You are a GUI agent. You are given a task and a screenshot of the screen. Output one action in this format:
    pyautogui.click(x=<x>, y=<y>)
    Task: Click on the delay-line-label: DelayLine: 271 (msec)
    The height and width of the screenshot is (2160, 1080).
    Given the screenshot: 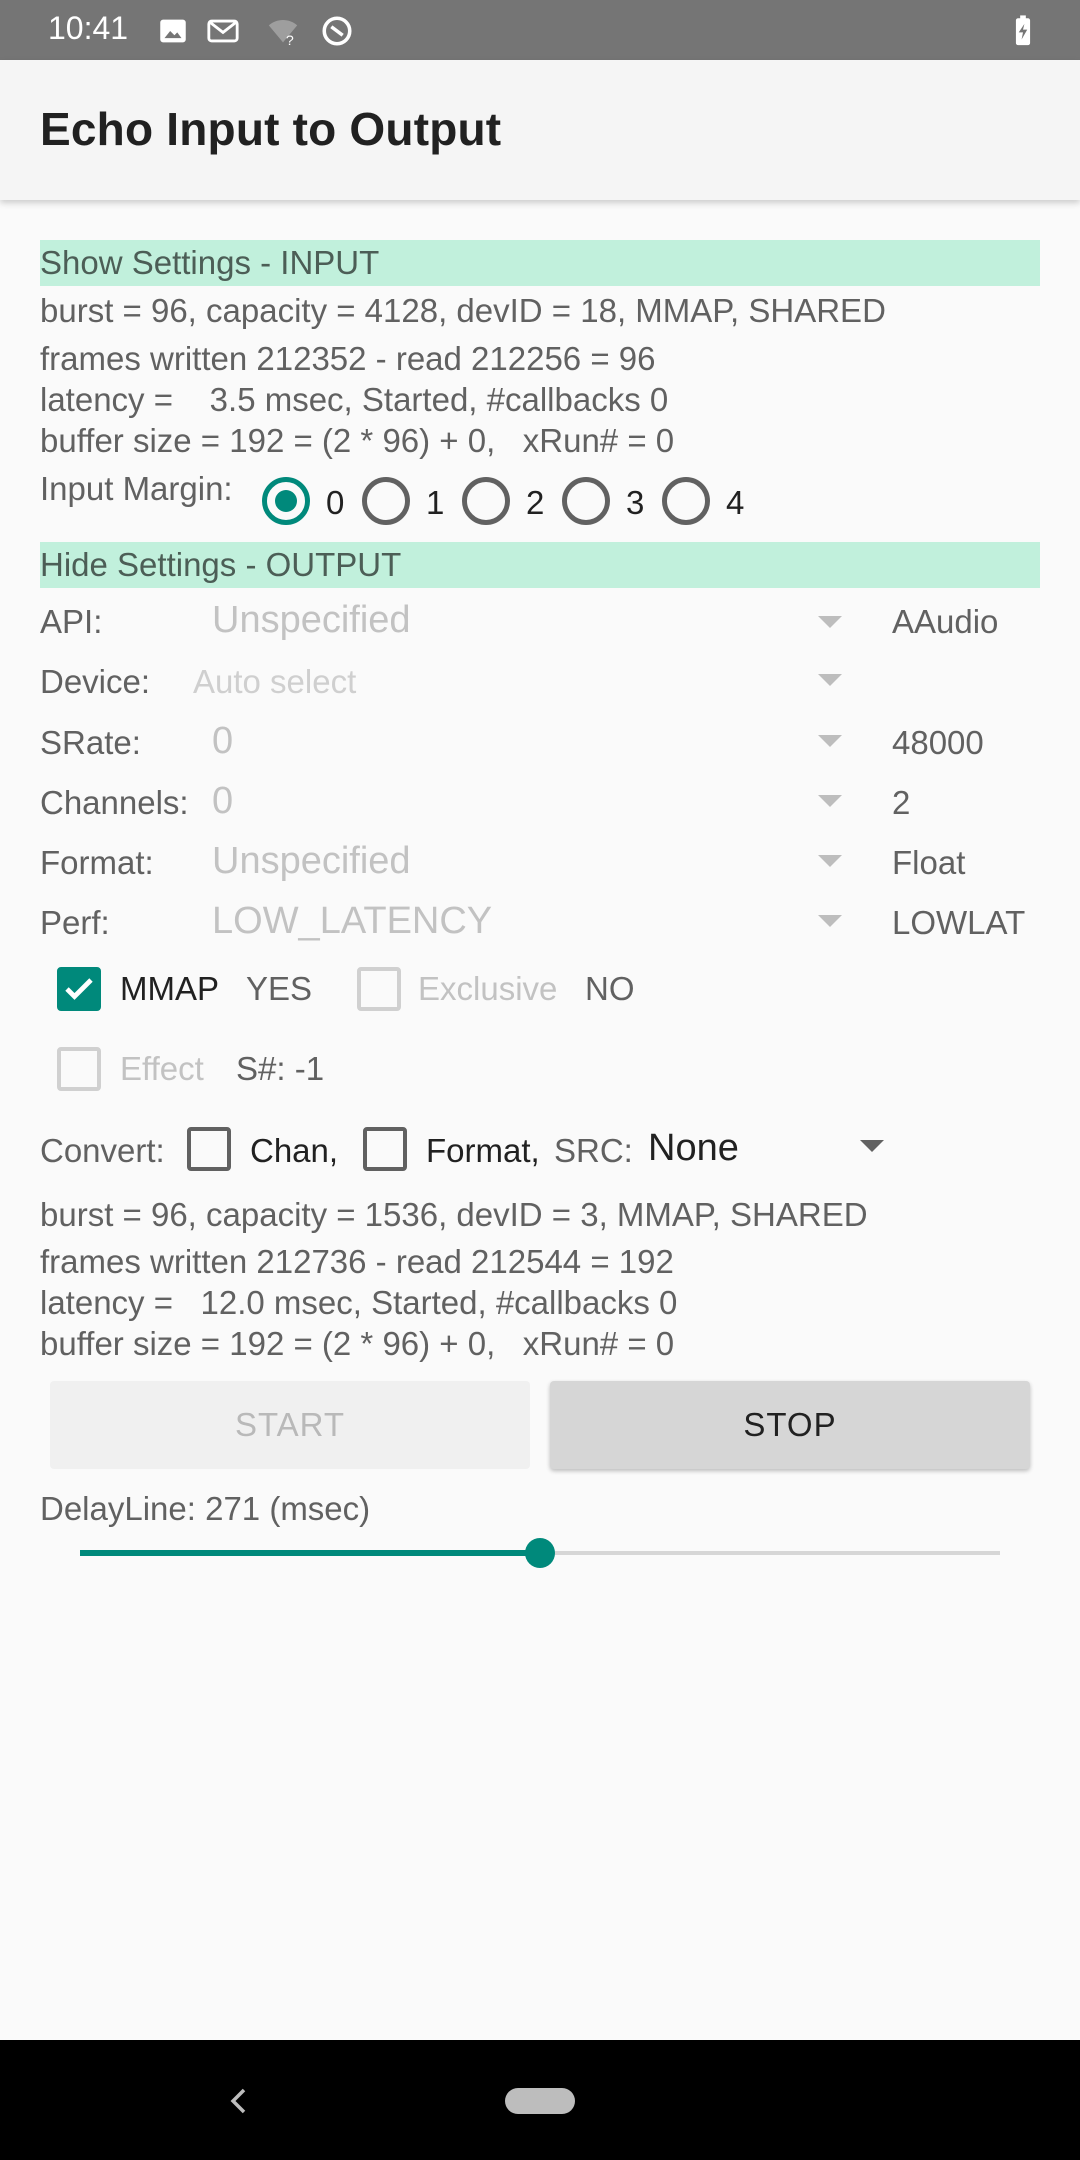 What is the action you would take?
    pyautogui.click(x=205, y=1508)
    